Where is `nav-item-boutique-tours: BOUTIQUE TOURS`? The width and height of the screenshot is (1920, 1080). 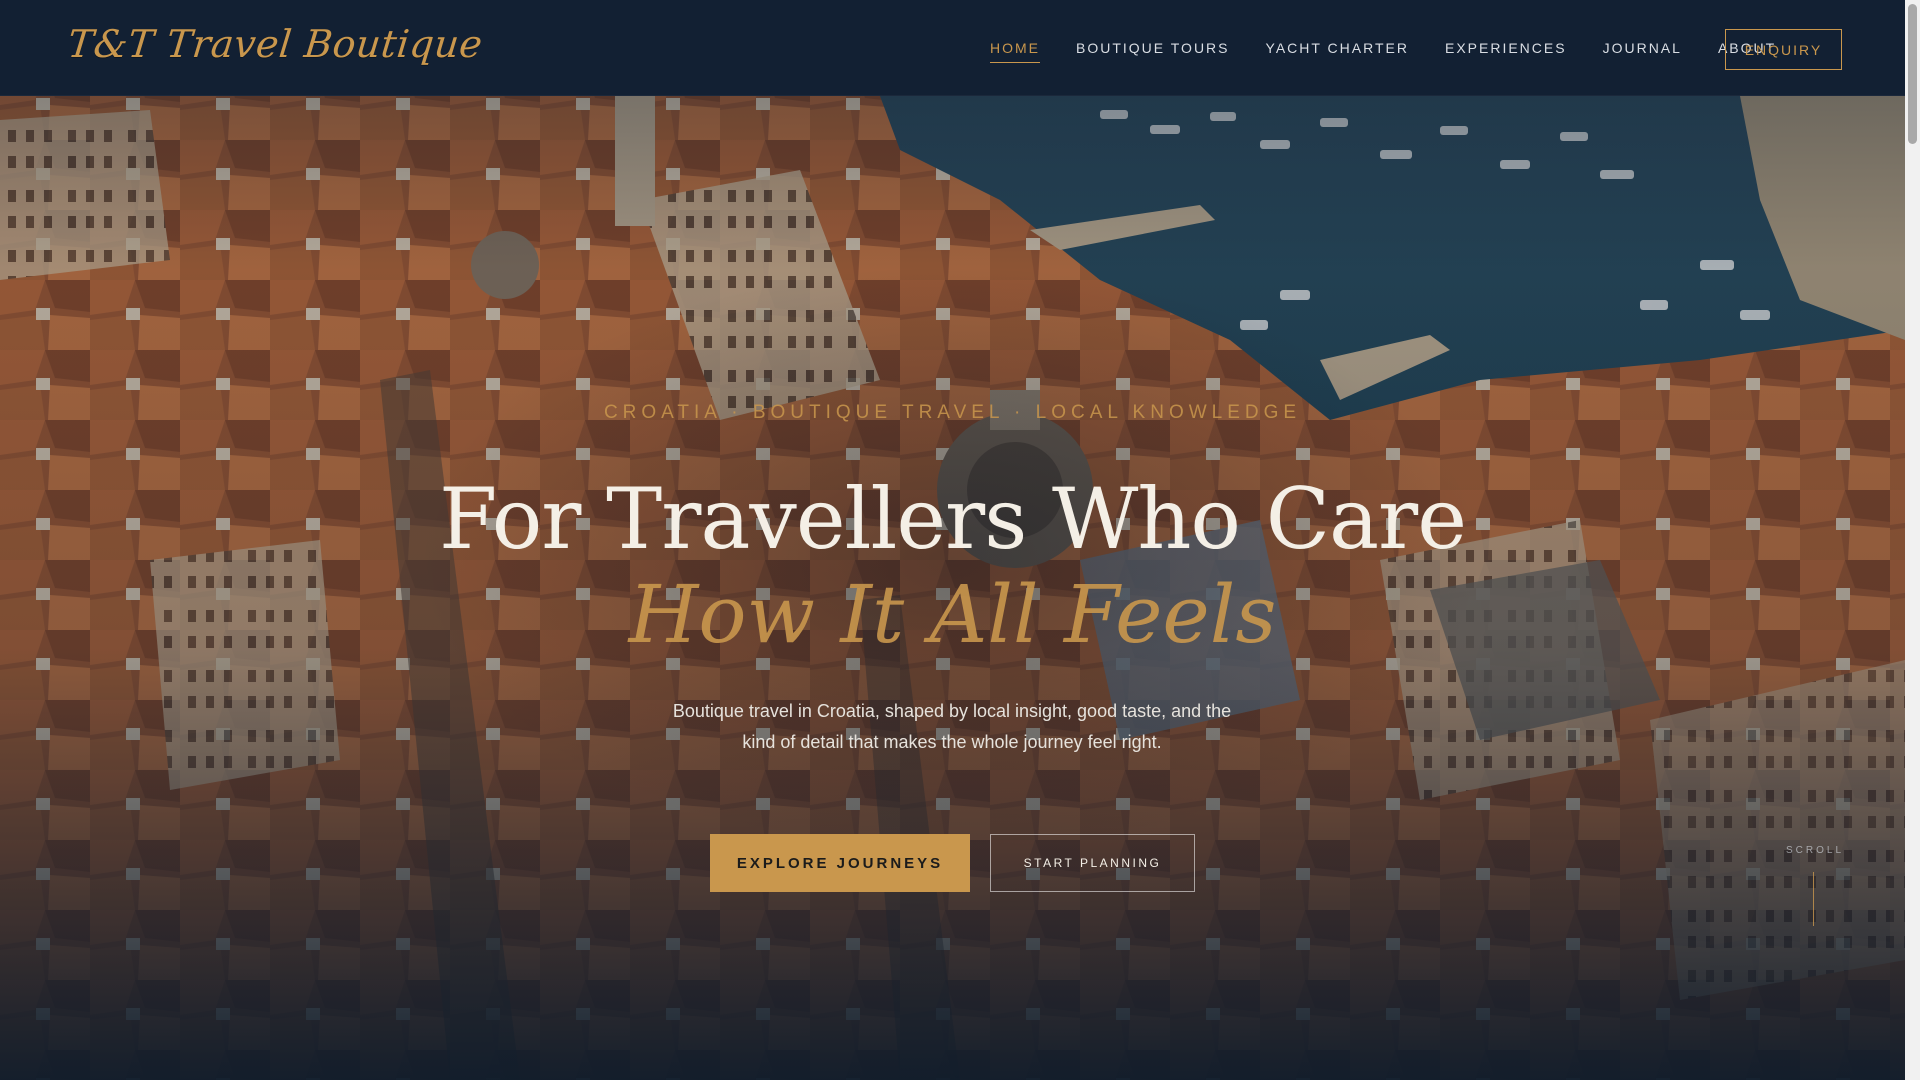 nav-item-boutique-tours: BOUTIQUE TOURS is located at coordinates (1153, 51).